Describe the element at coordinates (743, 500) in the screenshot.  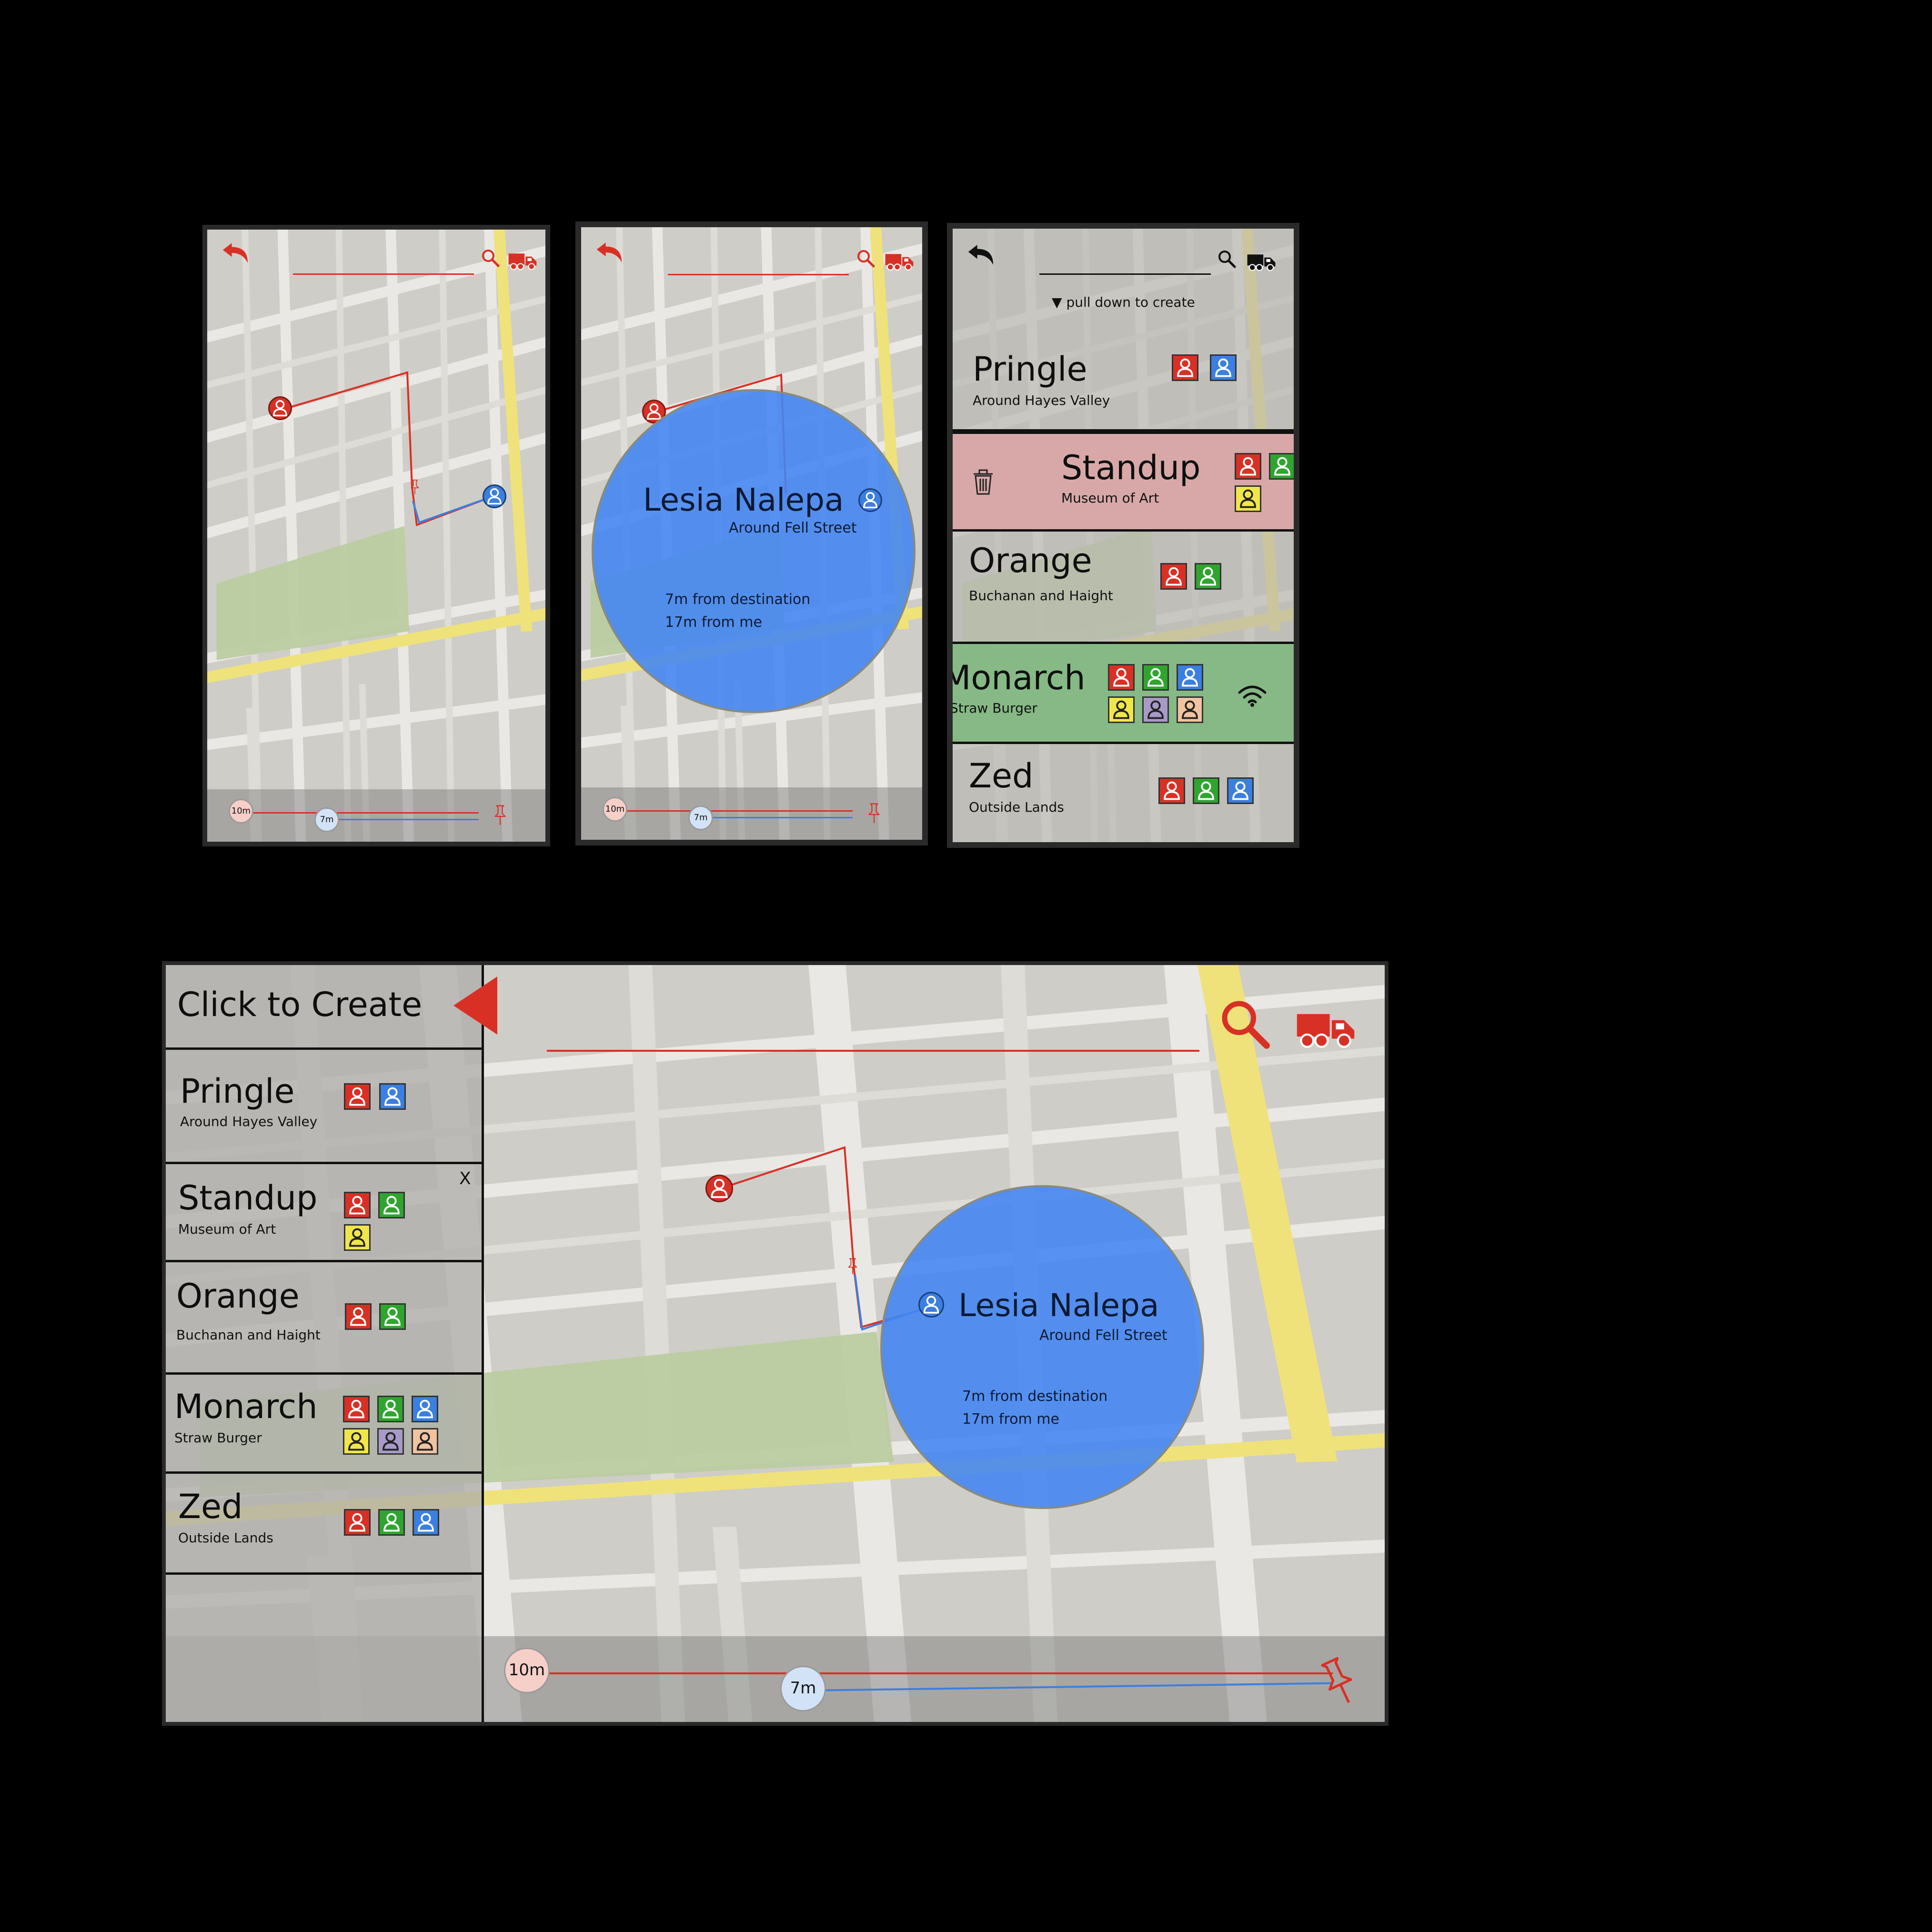
I see `person-name: Lesia Nalepa` at that location.